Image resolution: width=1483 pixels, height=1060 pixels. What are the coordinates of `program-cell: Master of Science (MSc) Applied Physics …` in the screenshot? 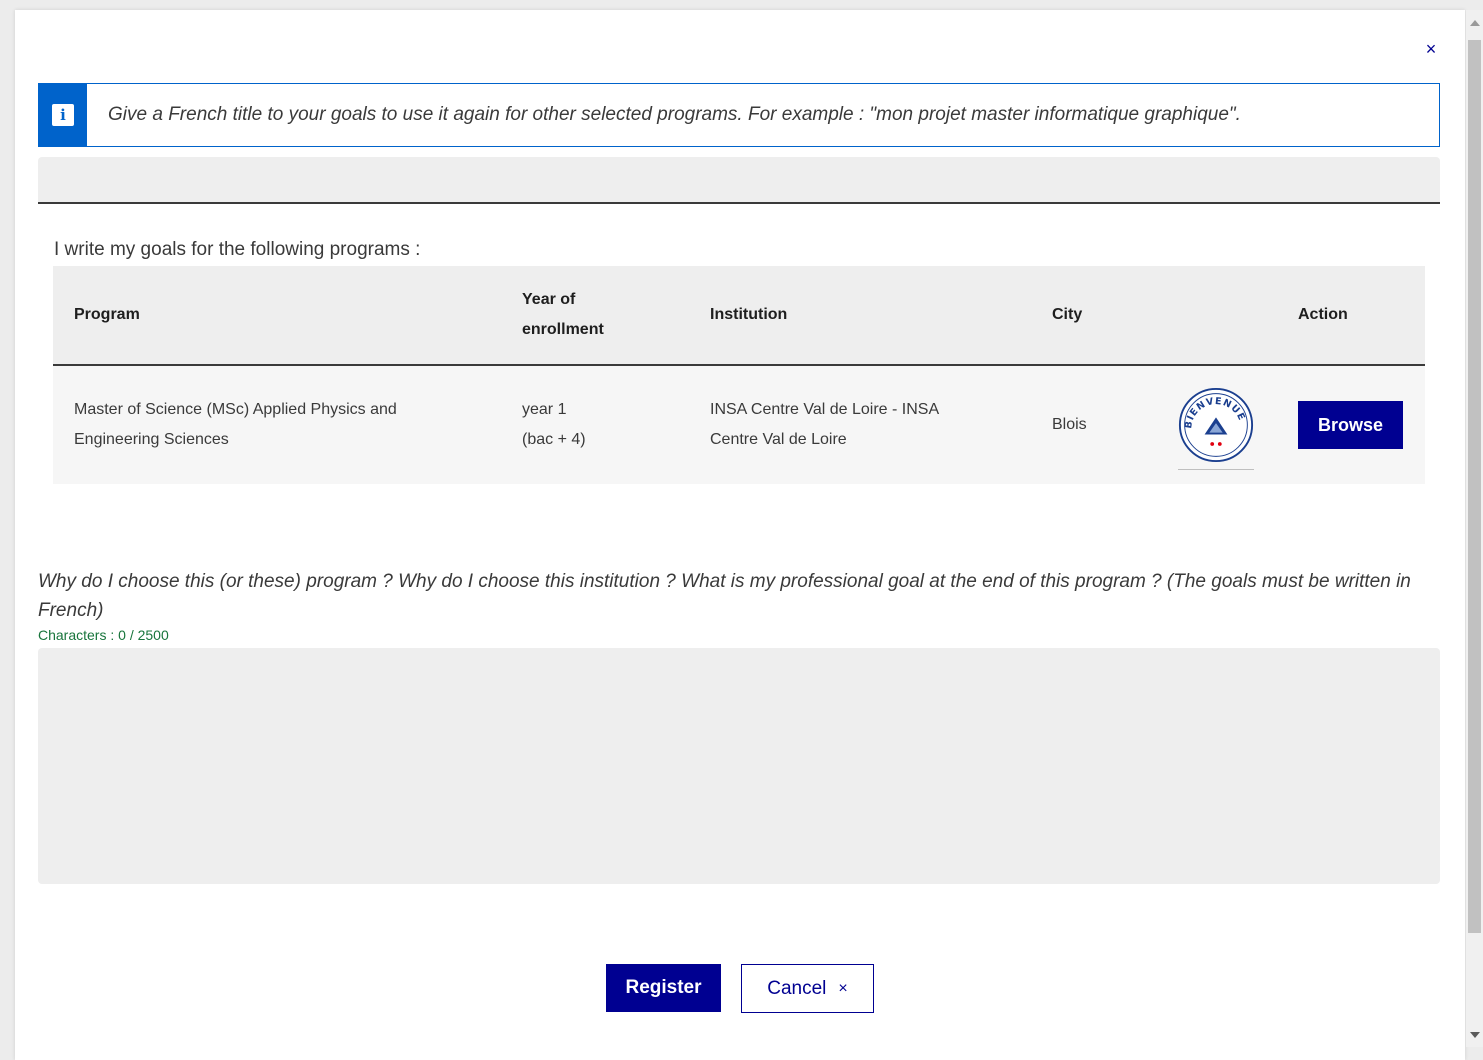 It's located at (277, 424).